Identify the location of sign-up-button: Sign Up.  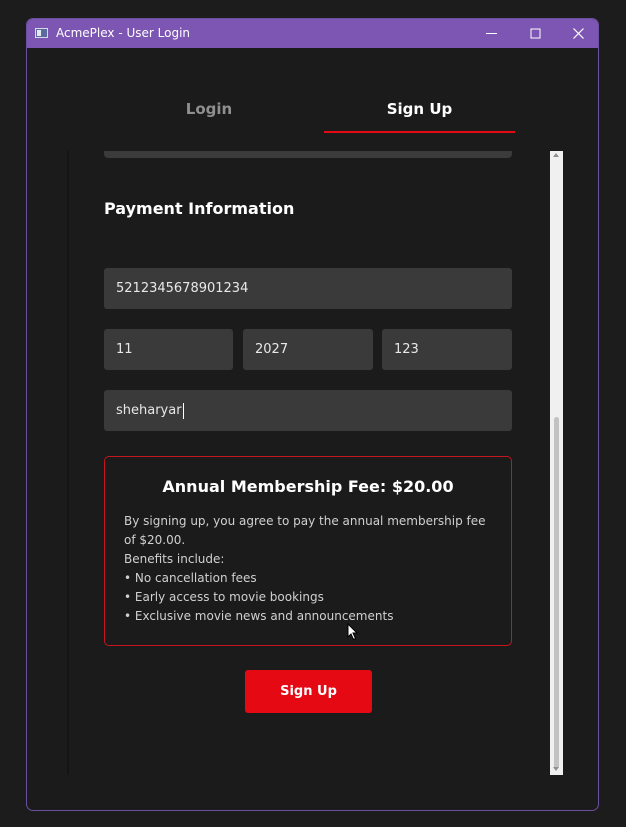
(308, 691).